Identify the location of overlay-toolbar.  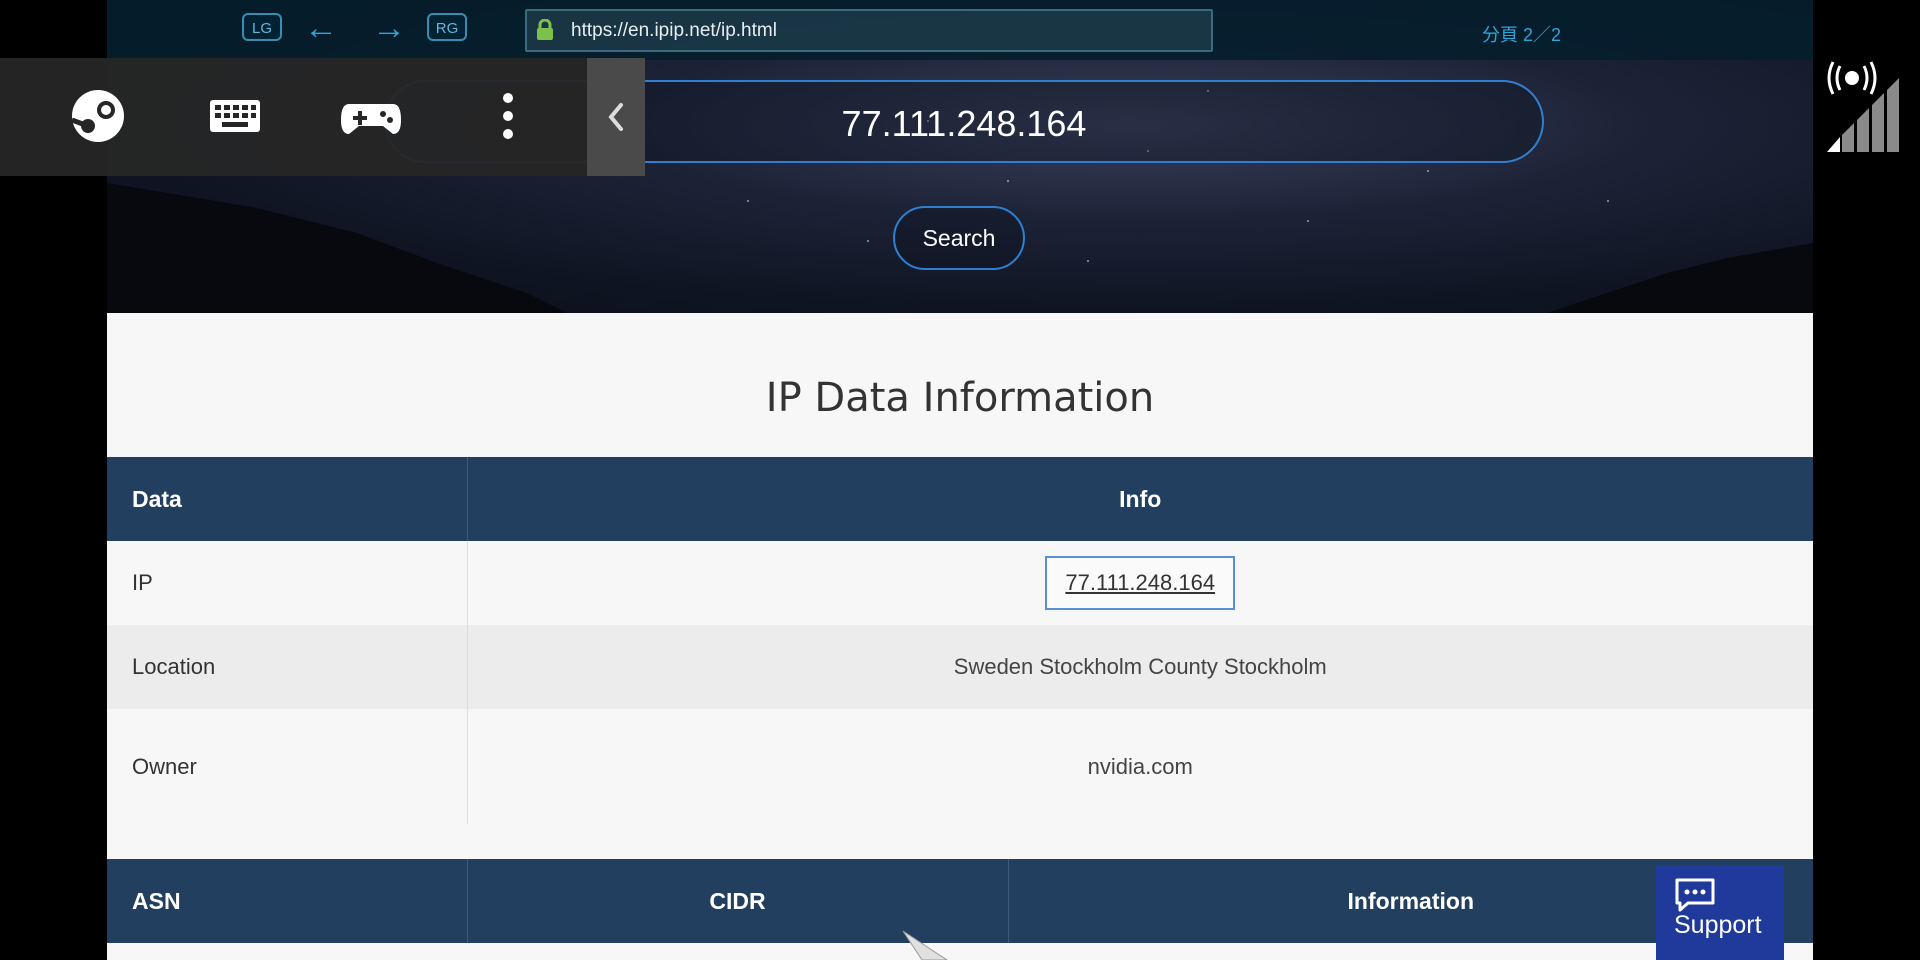
(322, 117).